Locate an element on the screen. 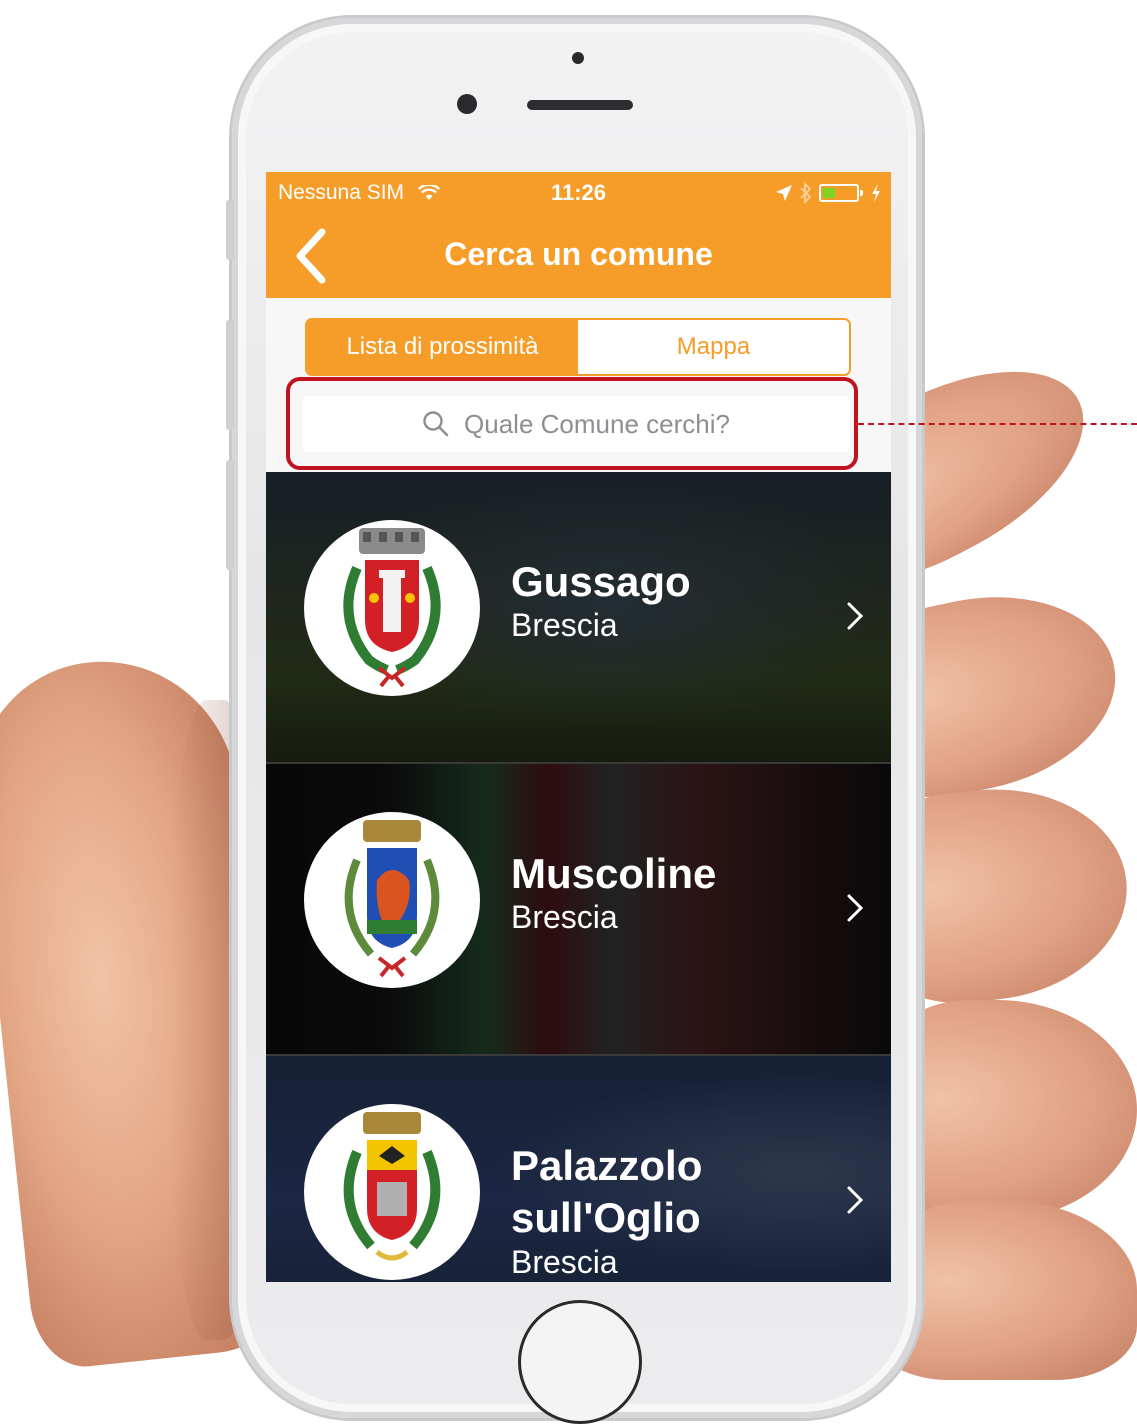 This screenshot has height=1424, width=1137. comune-name: Gussago is located at coordinates (601, 581).